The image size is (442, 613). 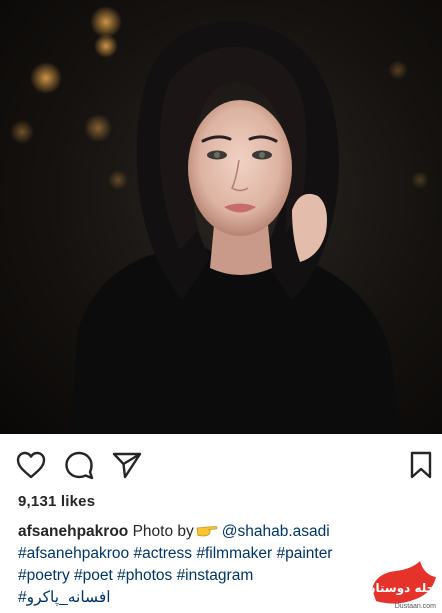 What do you see at coordinates (127, 465) in the screenshot?
I see `paper-plane-icon` at bounding box center [127, 465].